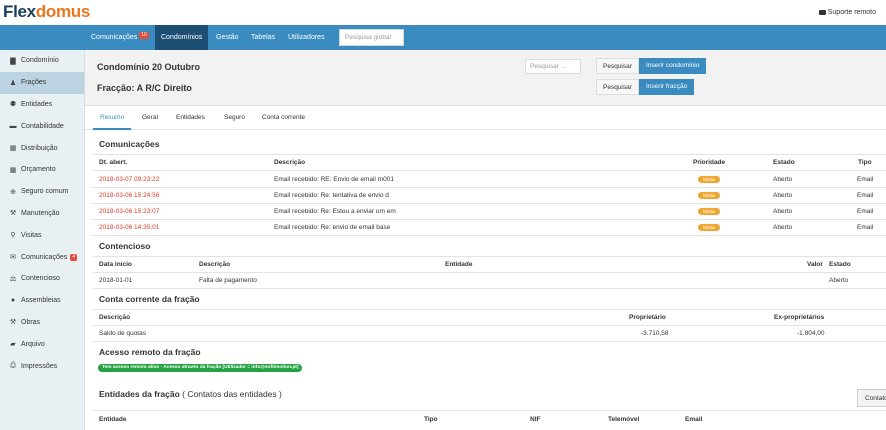 The image size is (886, 430). What do you see at coordinates (129, 195) in the screenshot?
I see `comm-row-date: 2018-03-06 15:24:56` at bounding box center [129, 195].